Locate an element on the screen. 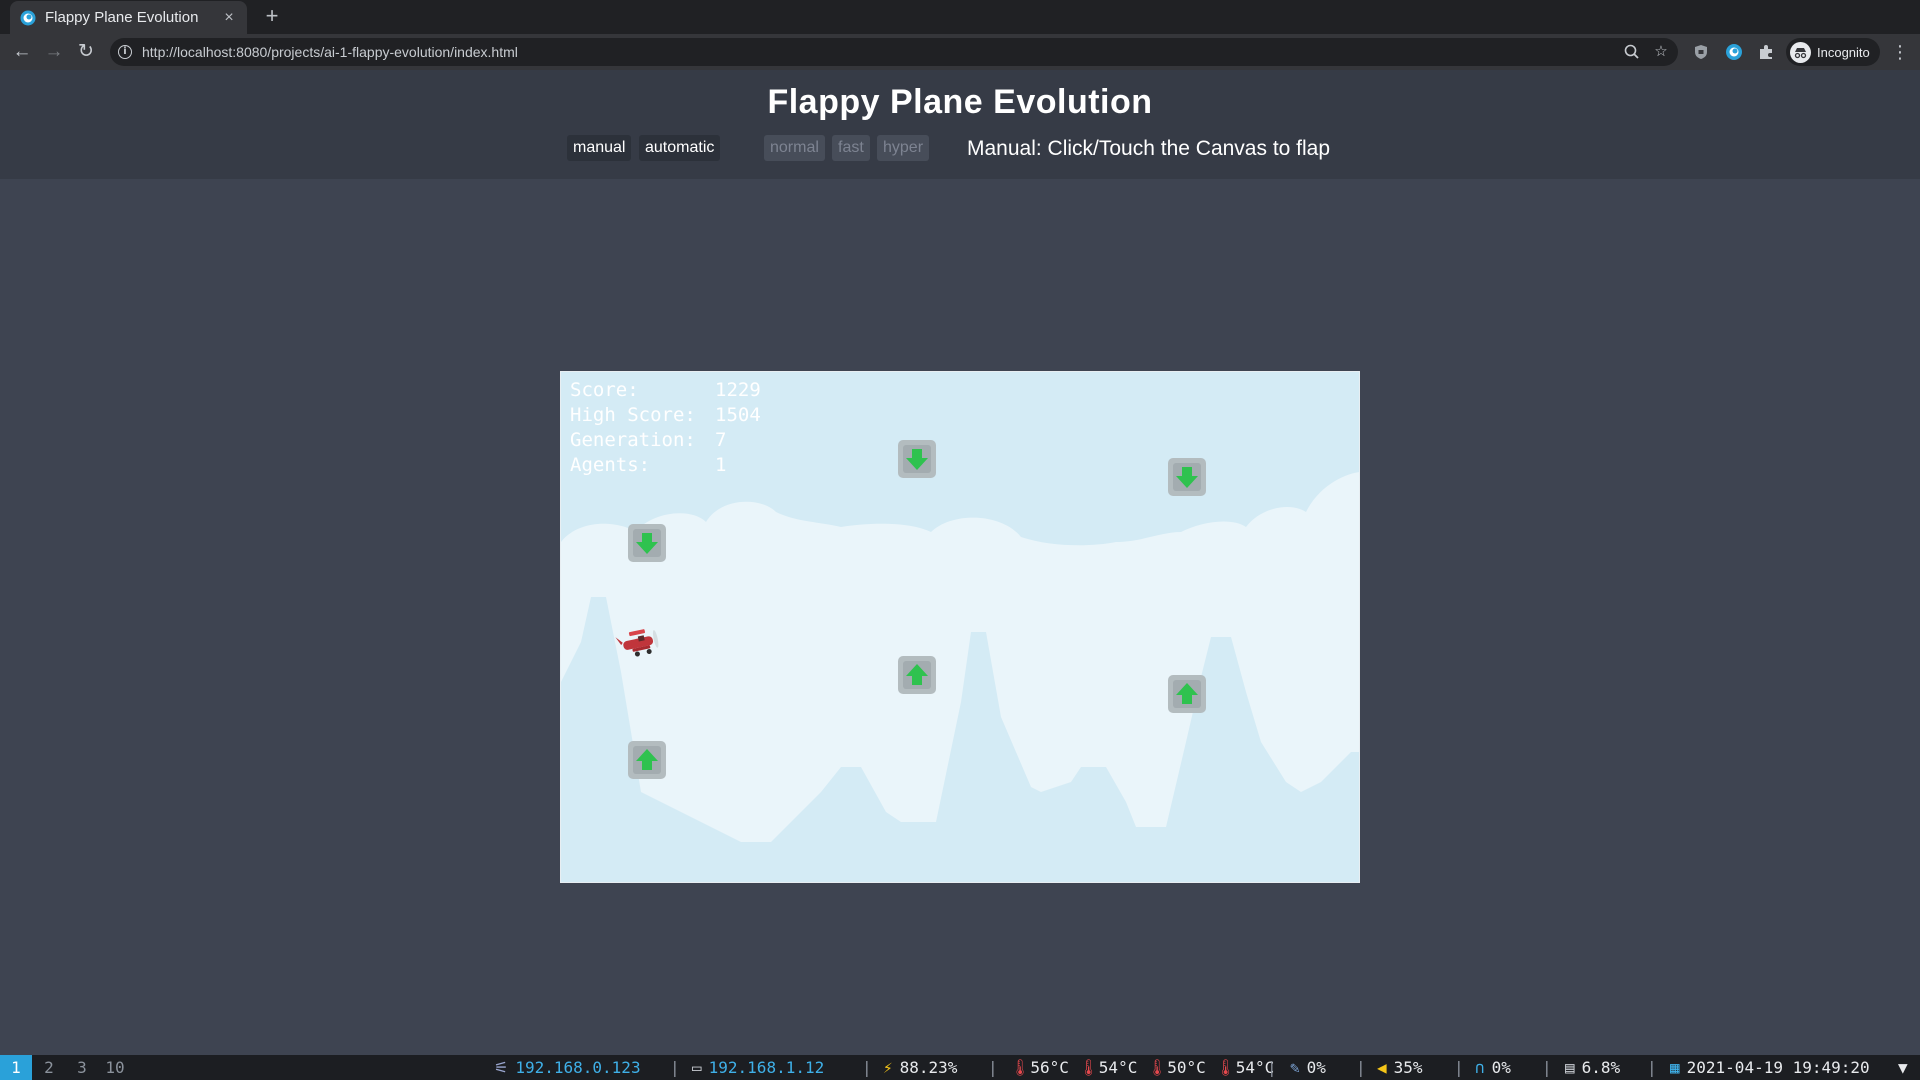 The height and width of the screenshot is (1080, 1920). tab-active: Flappy Plane Evolution × is located at coordinates (128, 17).